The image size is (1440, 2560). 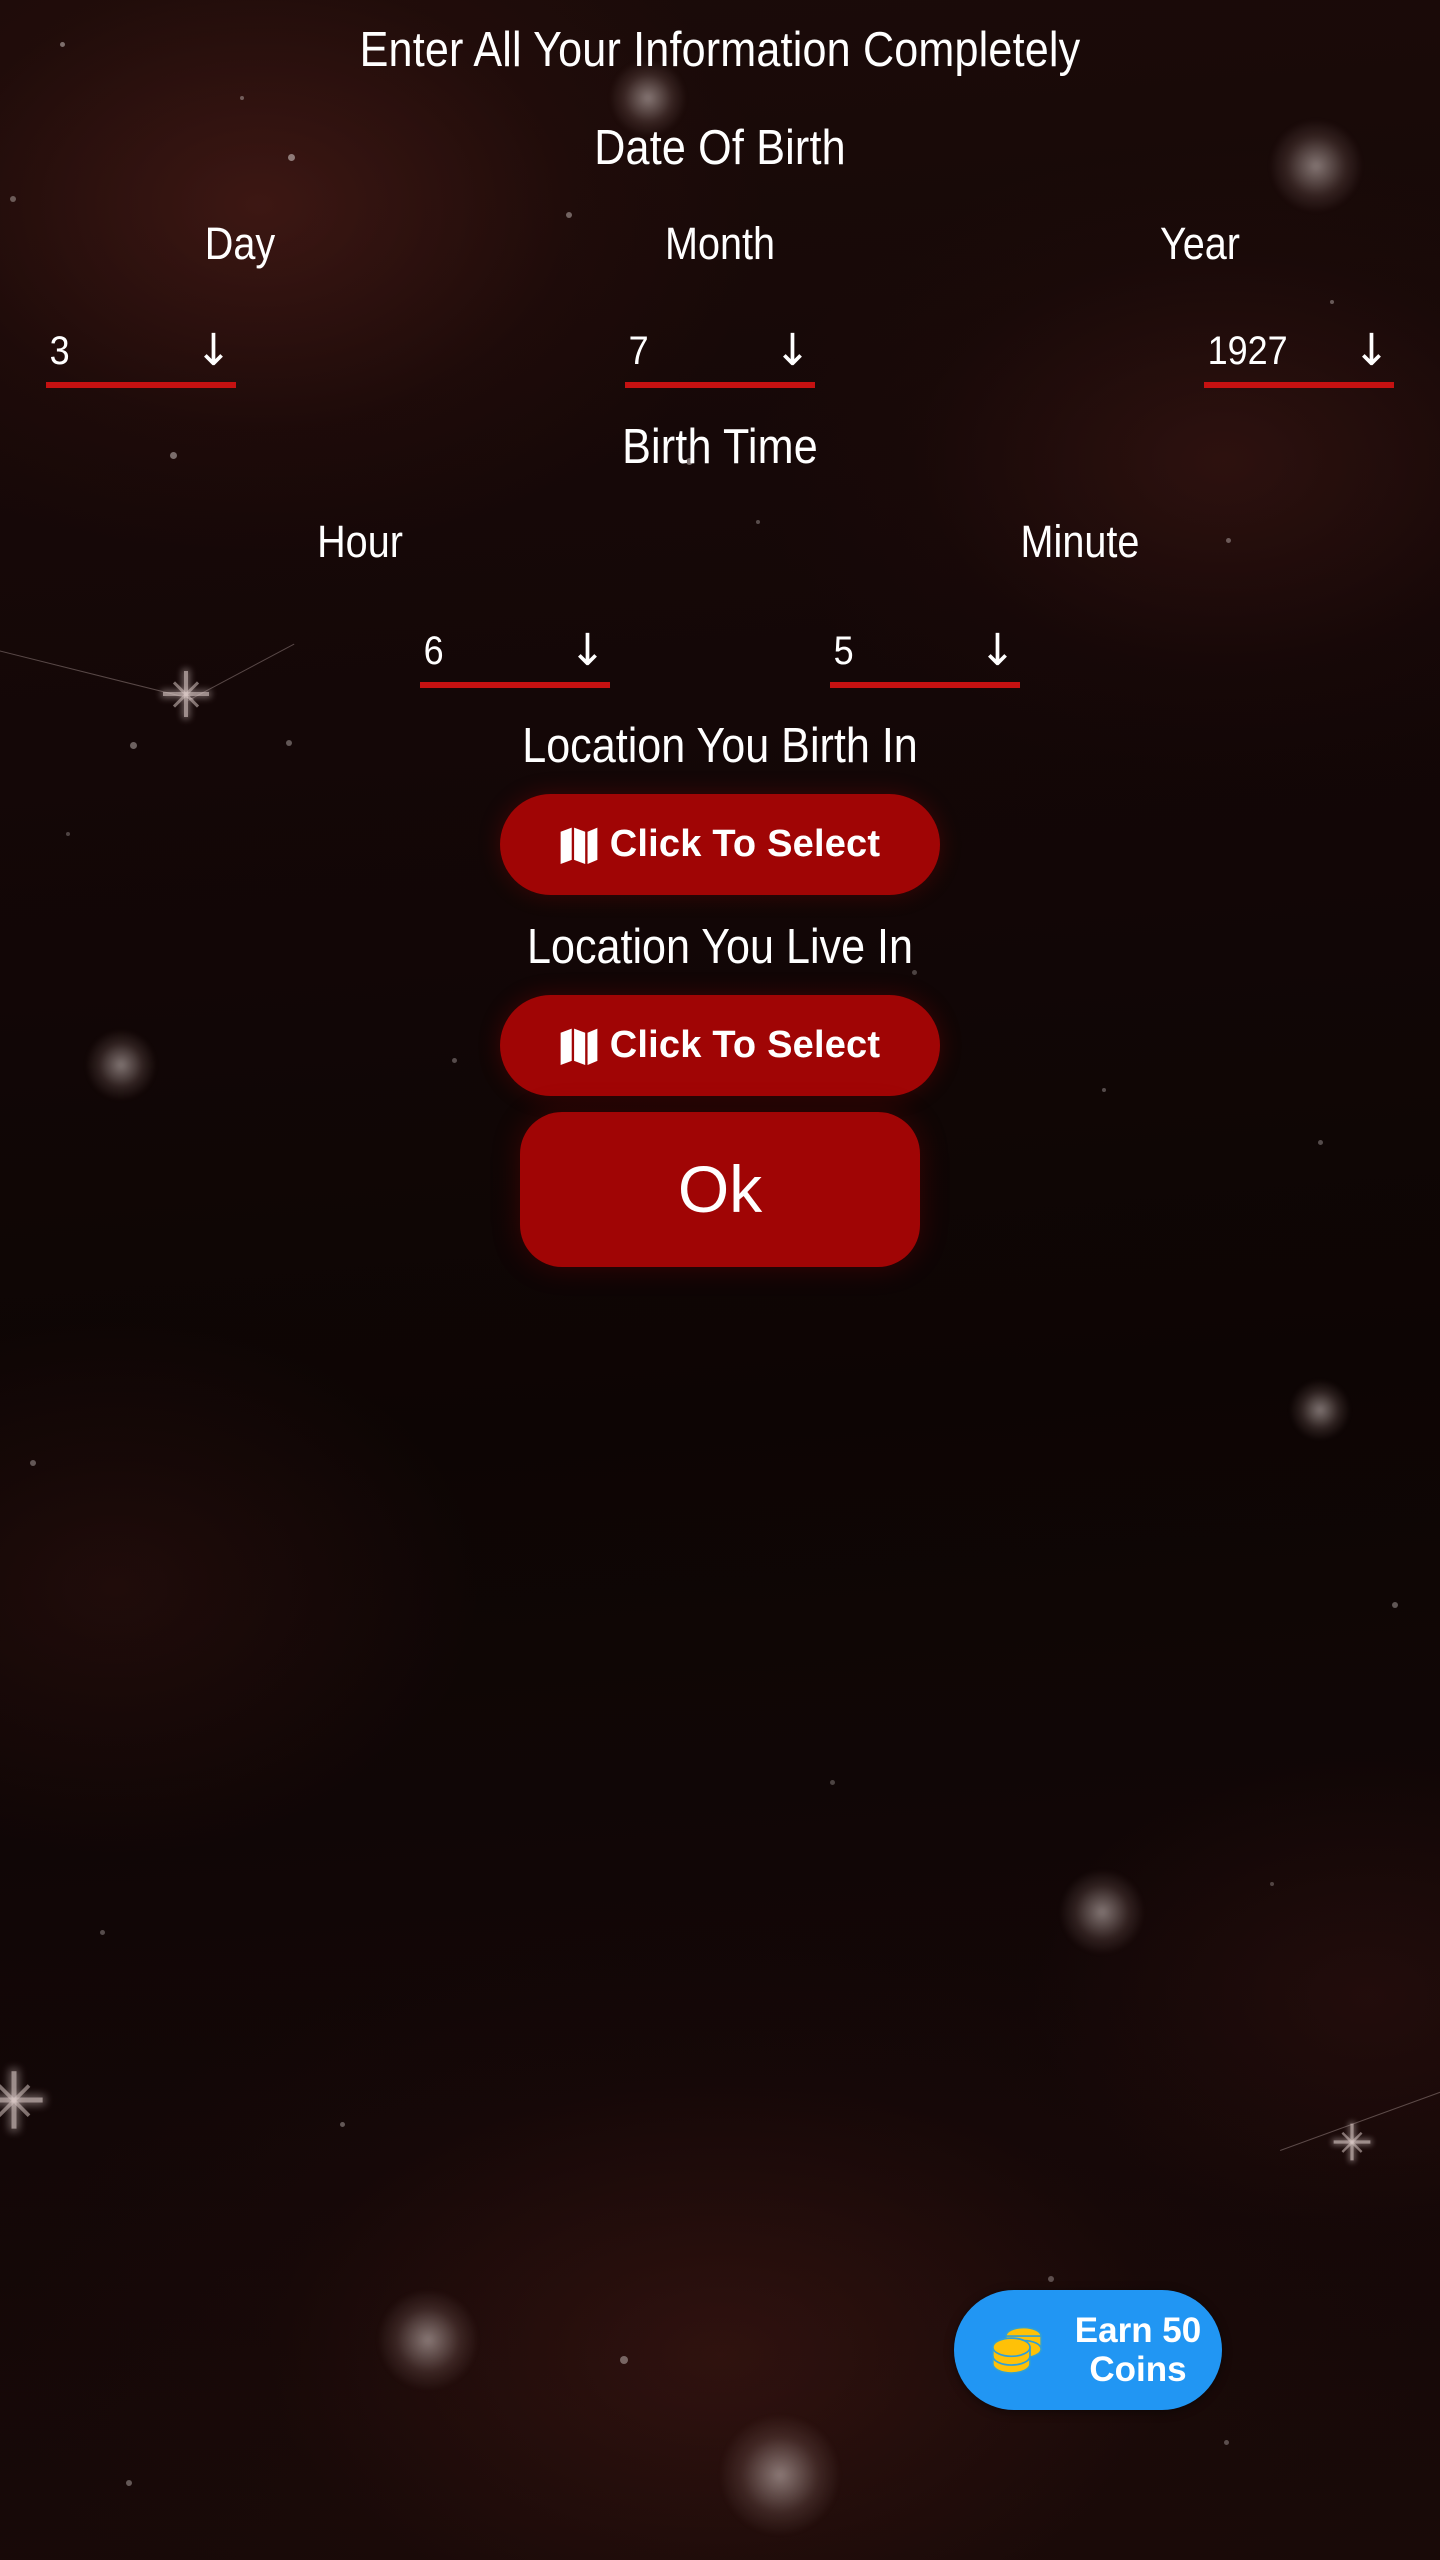 What do you see at coordinates (745, 1045) in the screenshot?
I see `live-location-button-label: Click To Select` at bounding box center [745, 1045].